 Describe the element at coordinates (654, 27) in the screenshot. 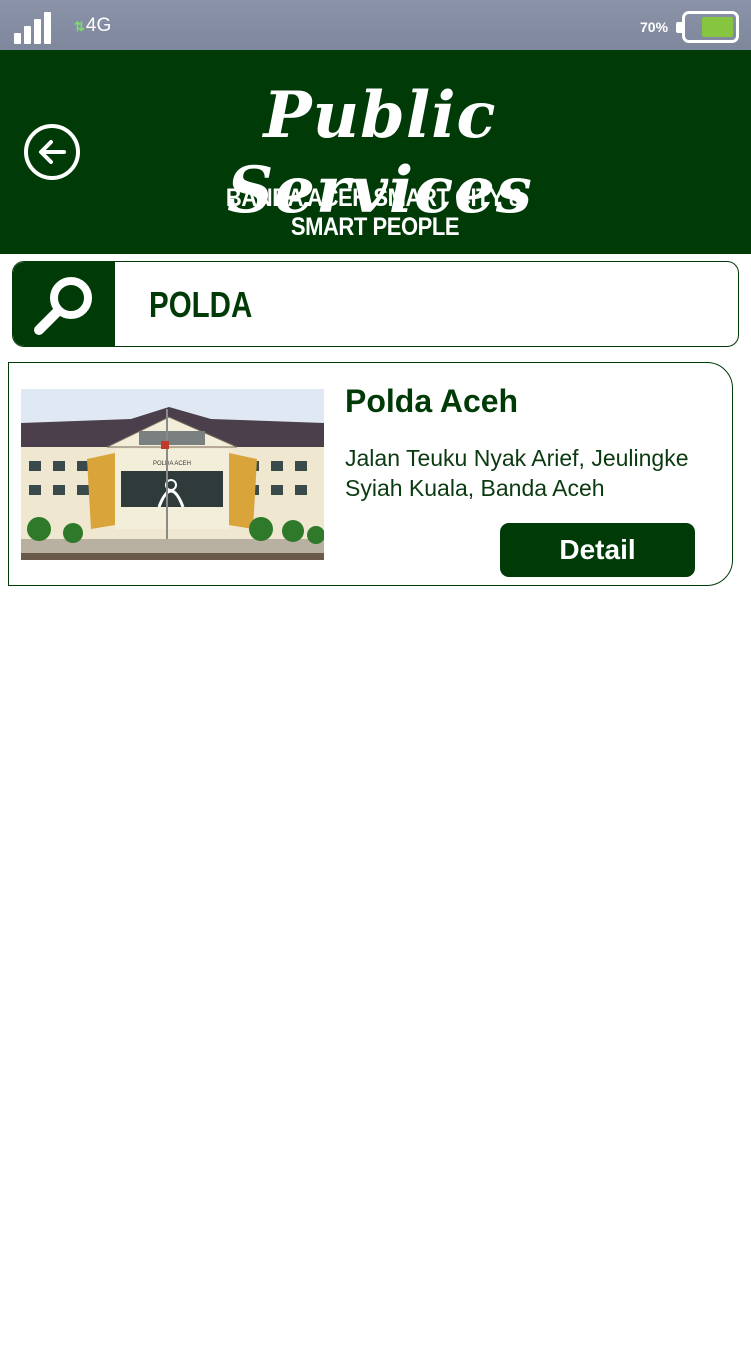

I see `battery-percent: 70%` at that location.